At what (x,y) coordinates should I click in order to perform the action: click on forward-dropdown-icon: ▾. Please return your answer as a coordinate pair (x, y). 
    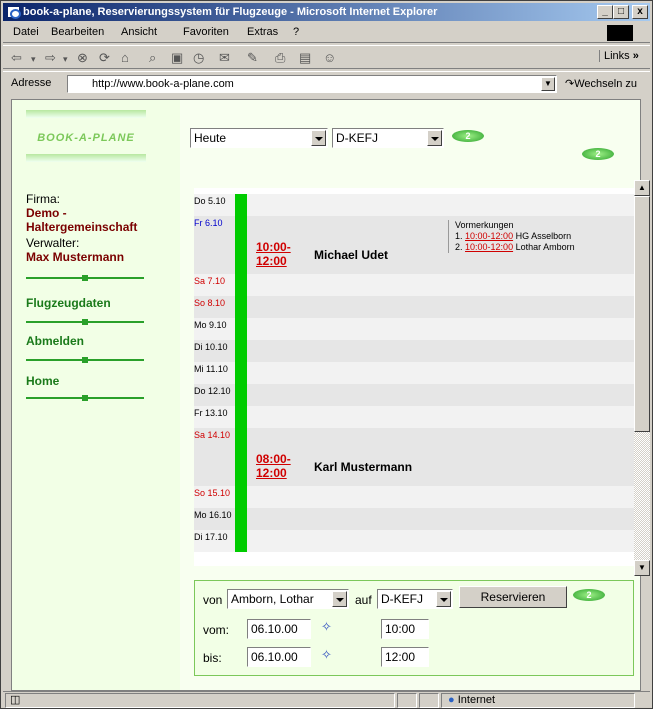
    Looking at the image, I should click on (65, 59).